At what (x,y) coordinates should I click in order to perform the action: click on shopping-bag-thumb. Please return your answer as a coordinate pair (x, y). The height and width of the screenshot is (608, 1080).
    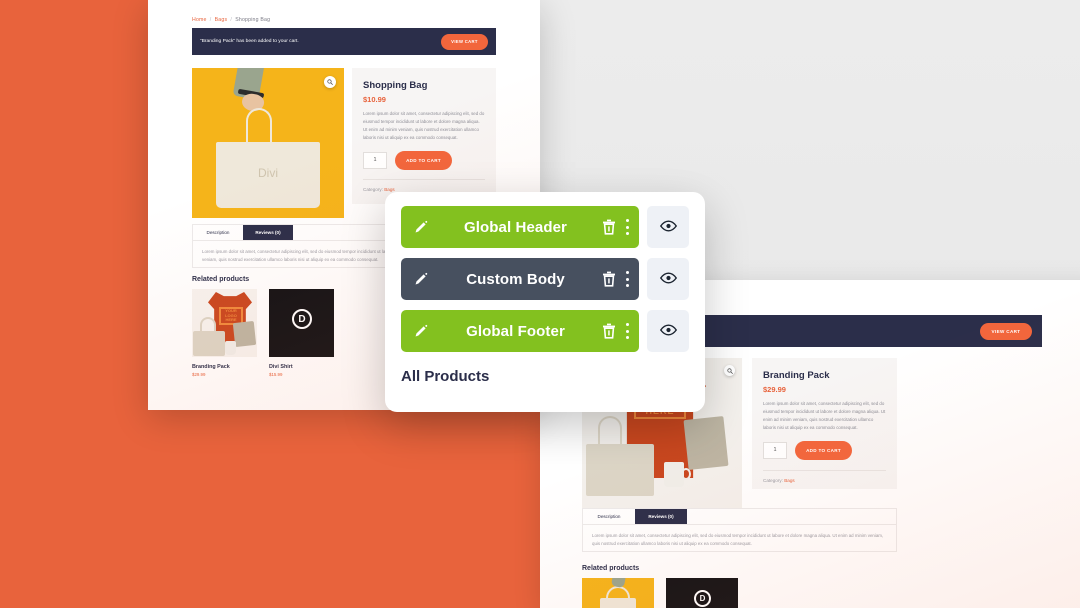
    Looking at the image, I should click on (618, 593).